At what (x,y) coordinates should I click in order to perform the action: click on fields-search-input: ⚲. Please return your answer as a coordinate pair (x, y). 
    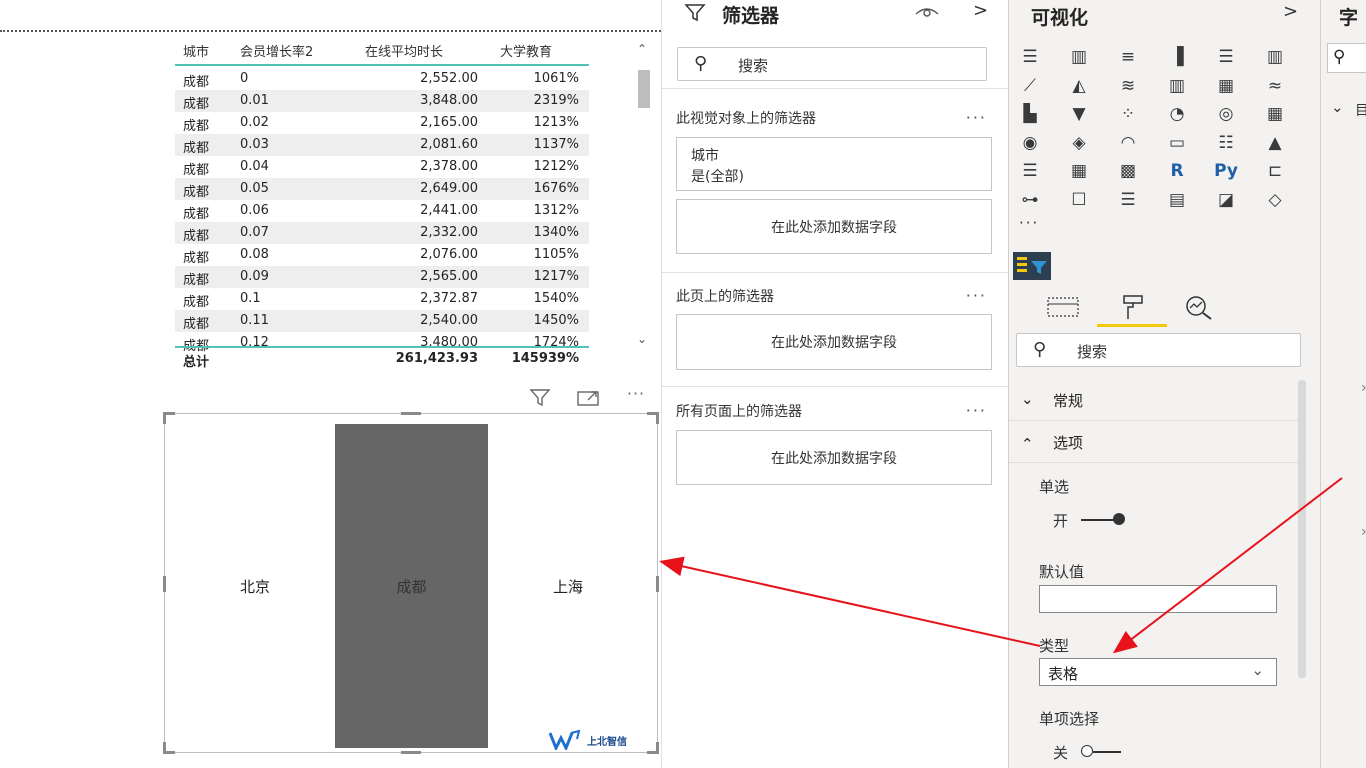
    Looking at the image, I should click on (1346, 58).